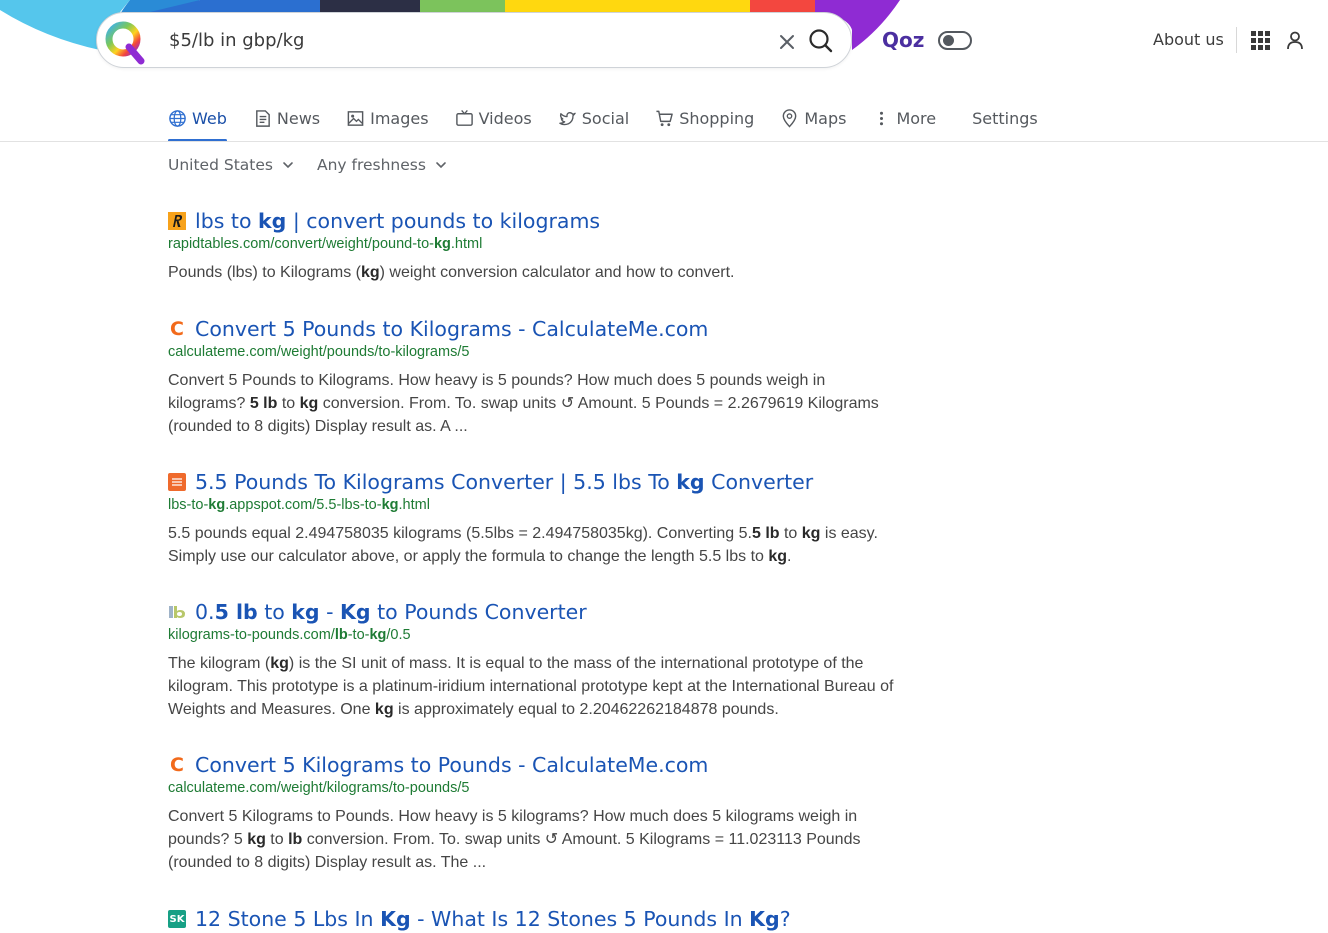 This screenshot has width=1328, height=933. I want to click on tabs-divider, so click(664, 141).